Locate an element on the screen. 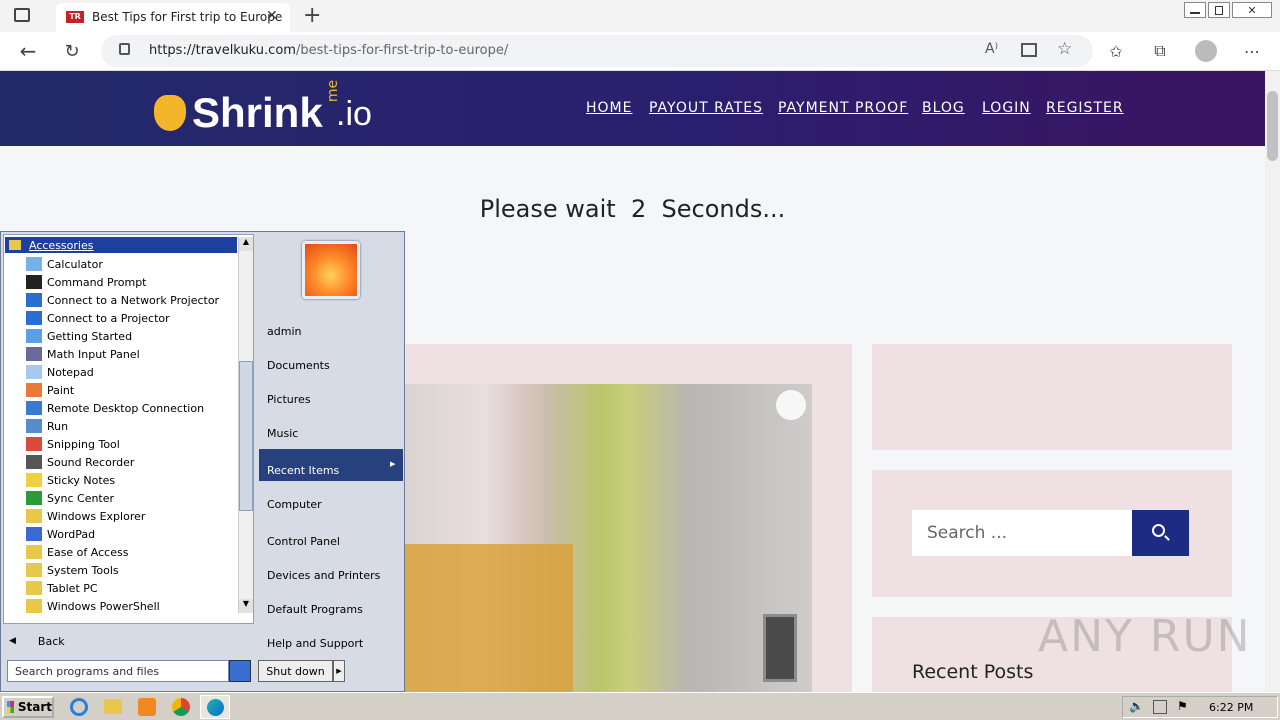 The width and height of the screenshot is (1280, 720). intercom-shape is located at coordinates (780, 648).